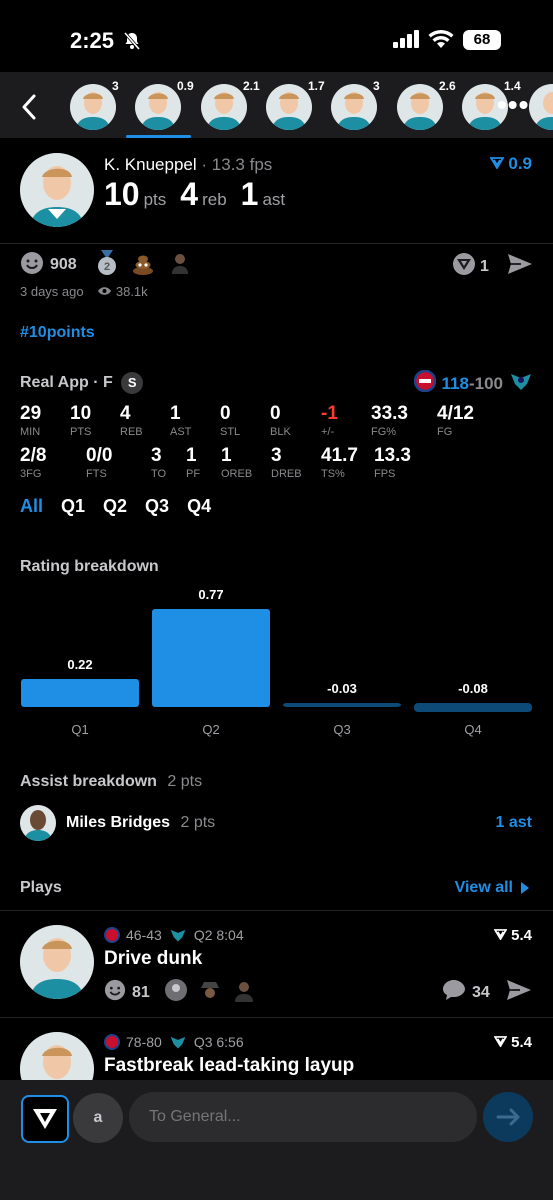 The width and height of the screenshot is (553, 1200). I want to click on comment-icon, so click(454, 992).